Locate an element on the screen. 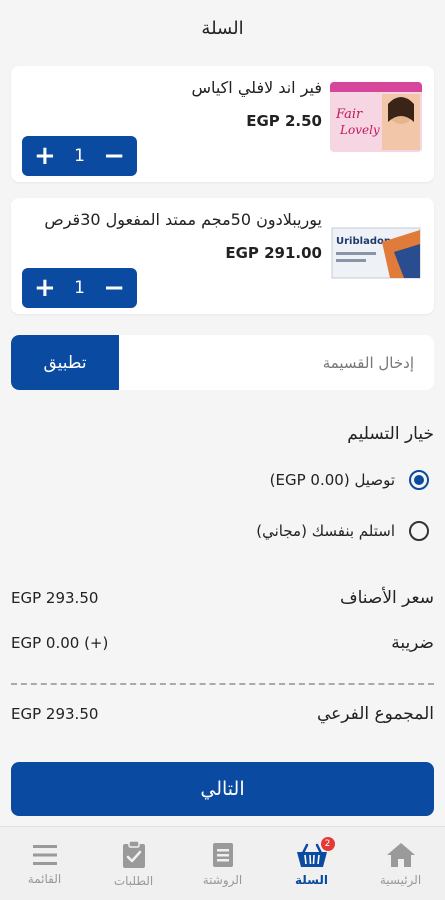 This screenshot has height=900, width=445. page-title: السلة is located at coordinates (222, 28).